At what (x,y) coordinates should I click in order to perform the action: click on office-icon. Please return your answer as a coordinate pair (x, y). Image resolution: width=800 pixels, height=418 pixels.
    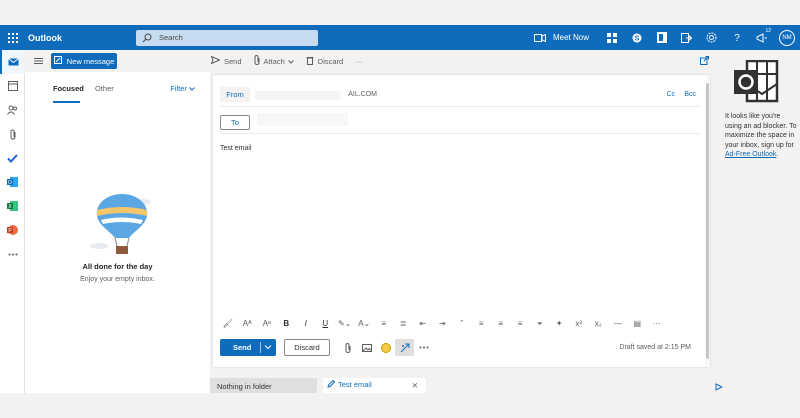
    Looking at the image, I should click on (661, 37).